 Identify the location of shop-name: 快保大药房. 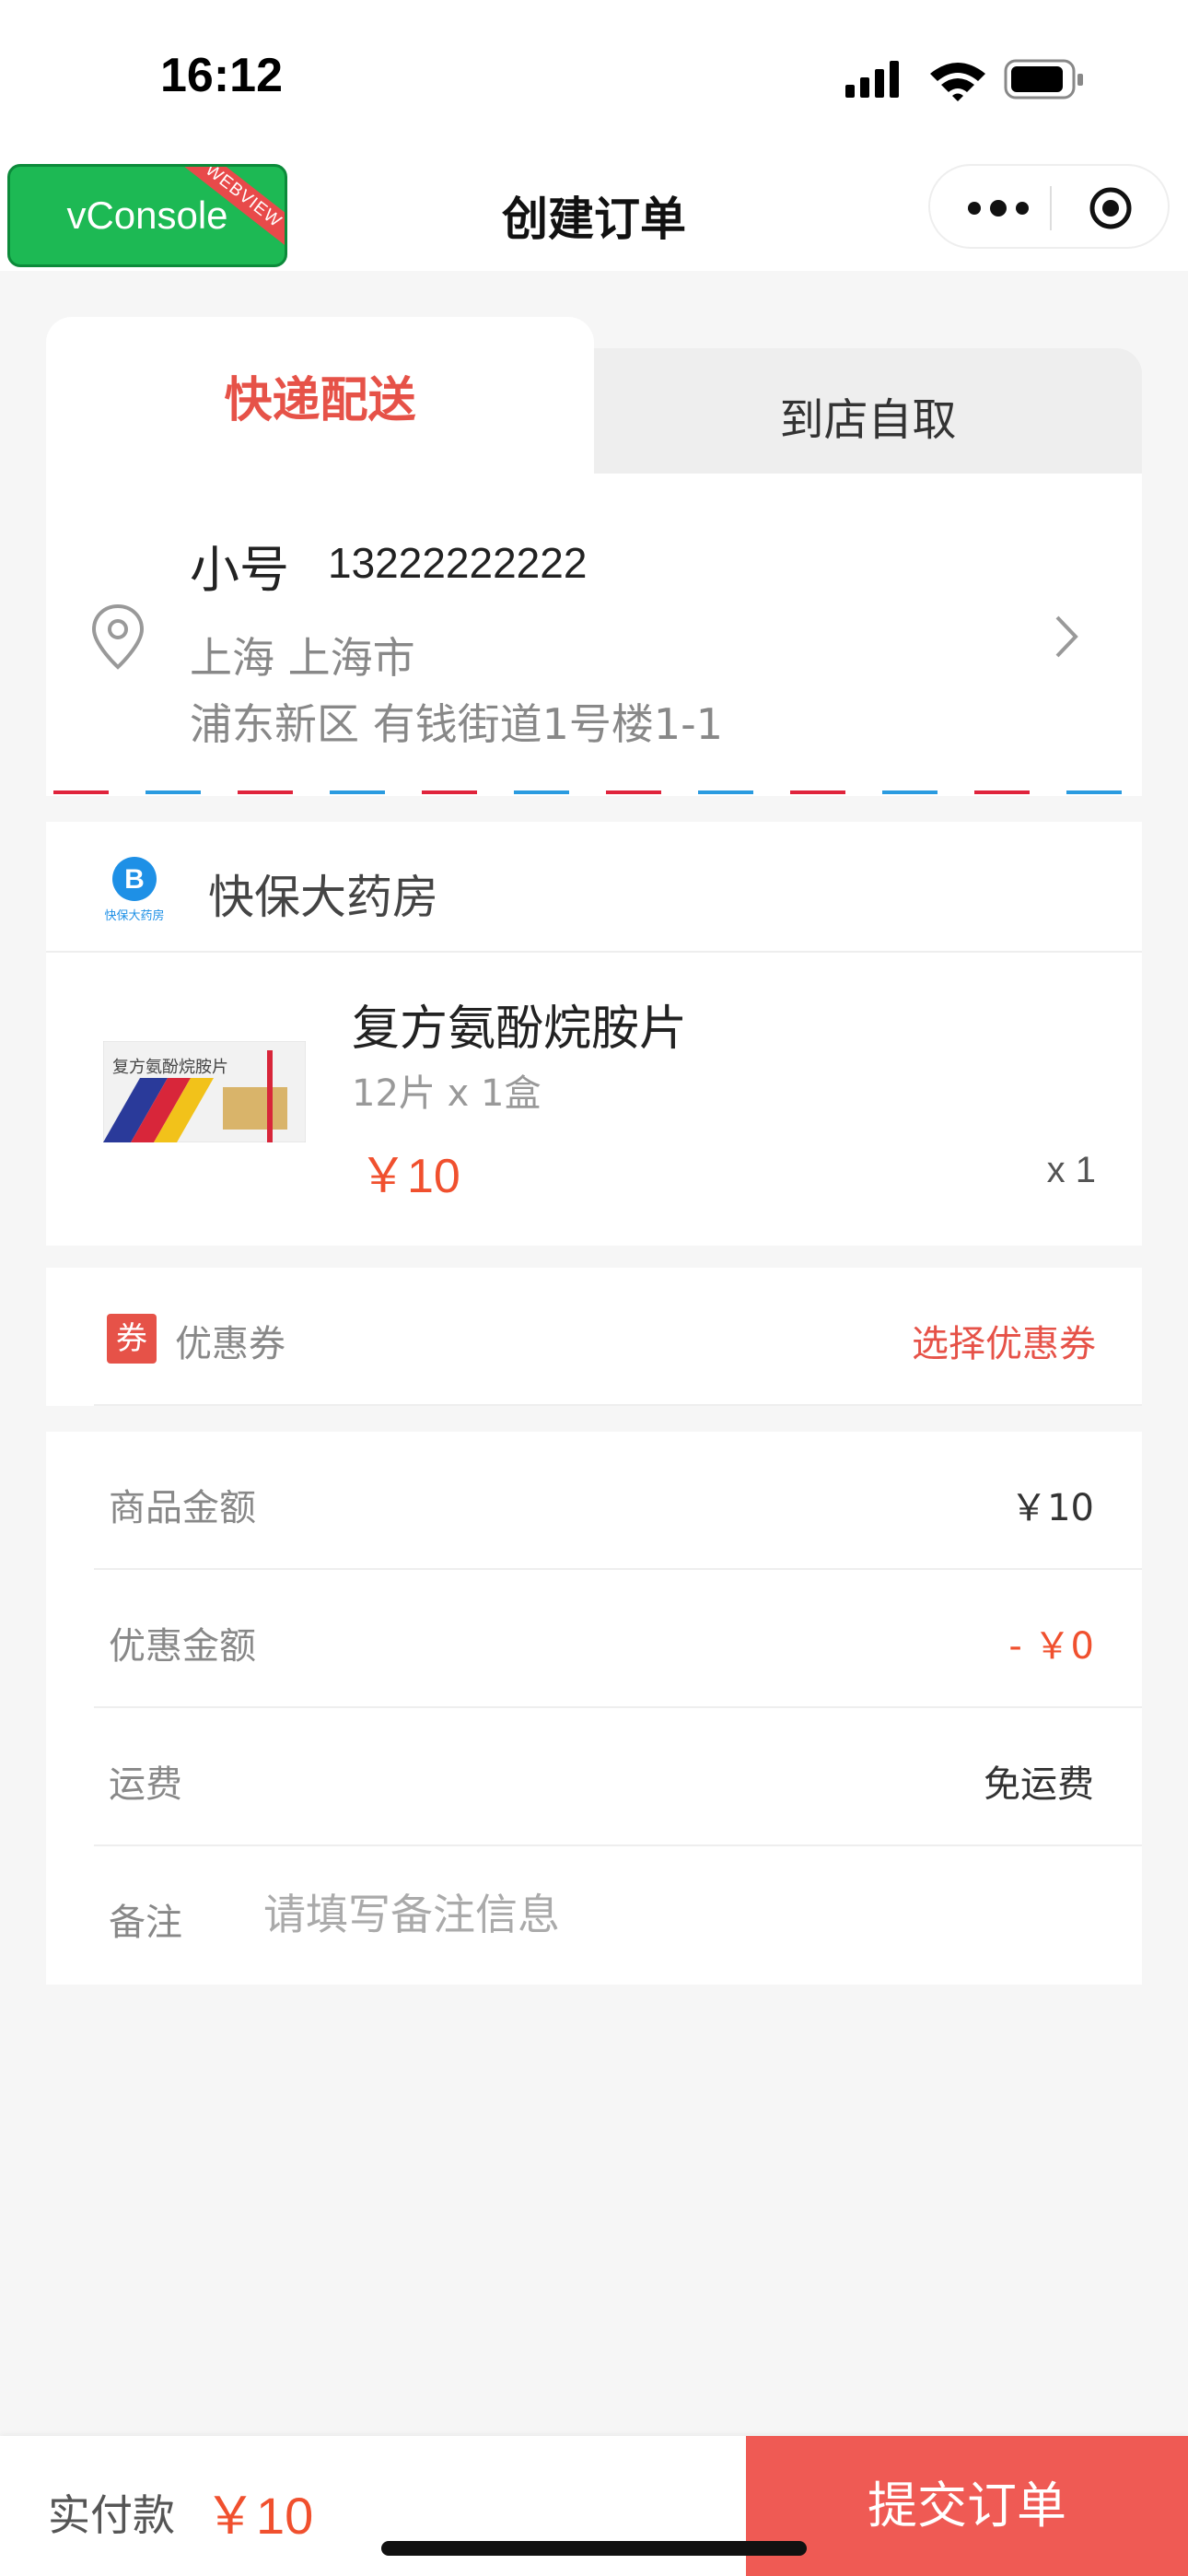
(323, 897).